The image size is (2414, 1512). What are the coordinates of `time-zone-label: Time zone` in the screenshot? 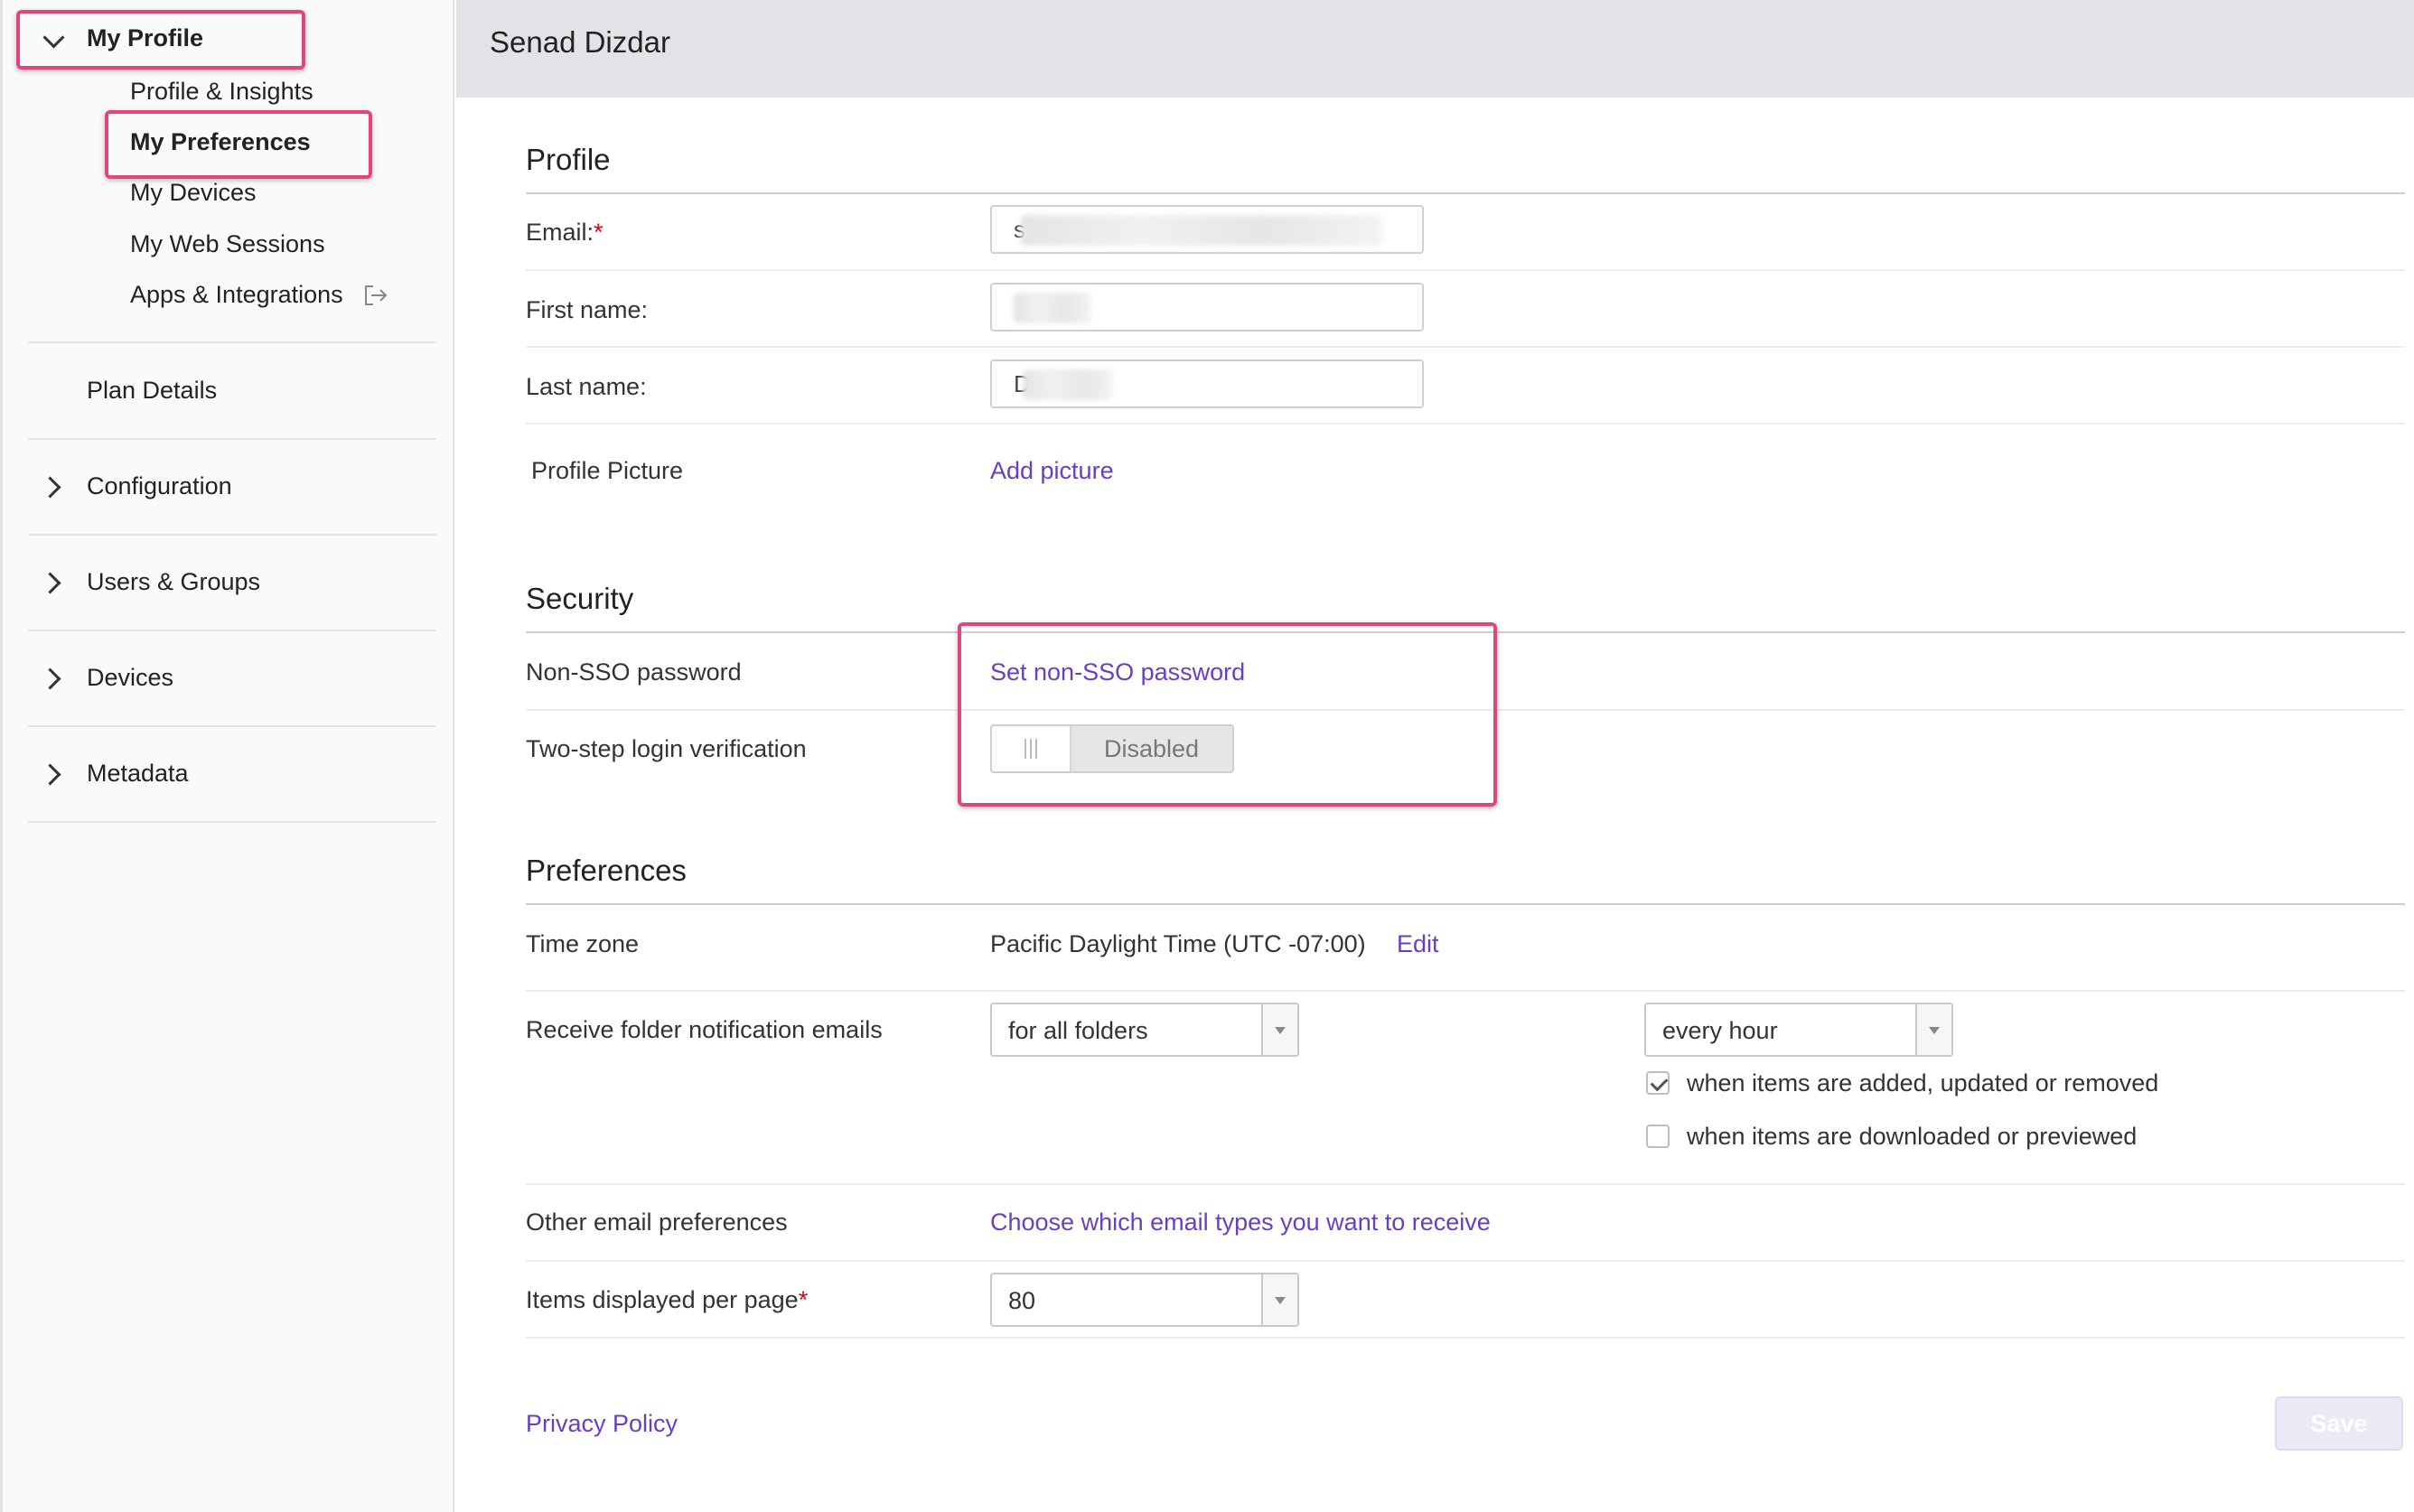 It's located at (583, 943).